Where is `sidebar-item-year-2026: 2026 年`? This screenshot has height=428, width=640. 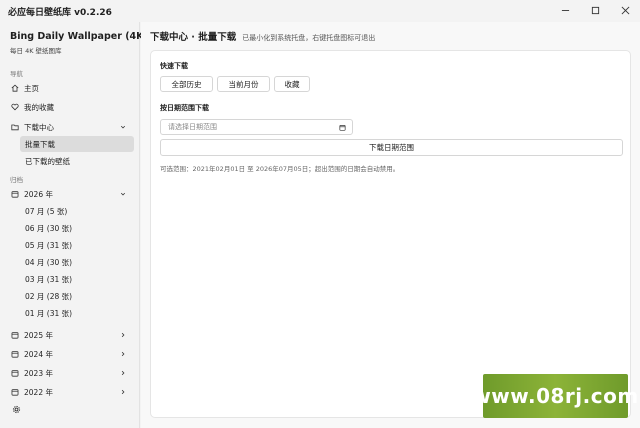 sidebar-item-year-2026: 2026 年 is located at coordinates (70, 194).